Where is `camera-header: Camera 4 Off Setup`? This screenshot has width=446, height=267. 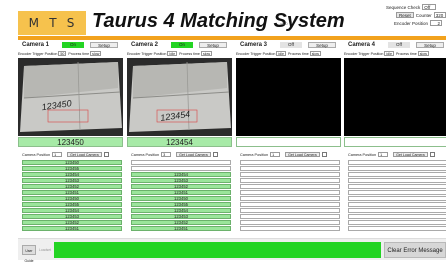 camera-header: Camera 4 Off Setup is located at coordinates (395, 45).